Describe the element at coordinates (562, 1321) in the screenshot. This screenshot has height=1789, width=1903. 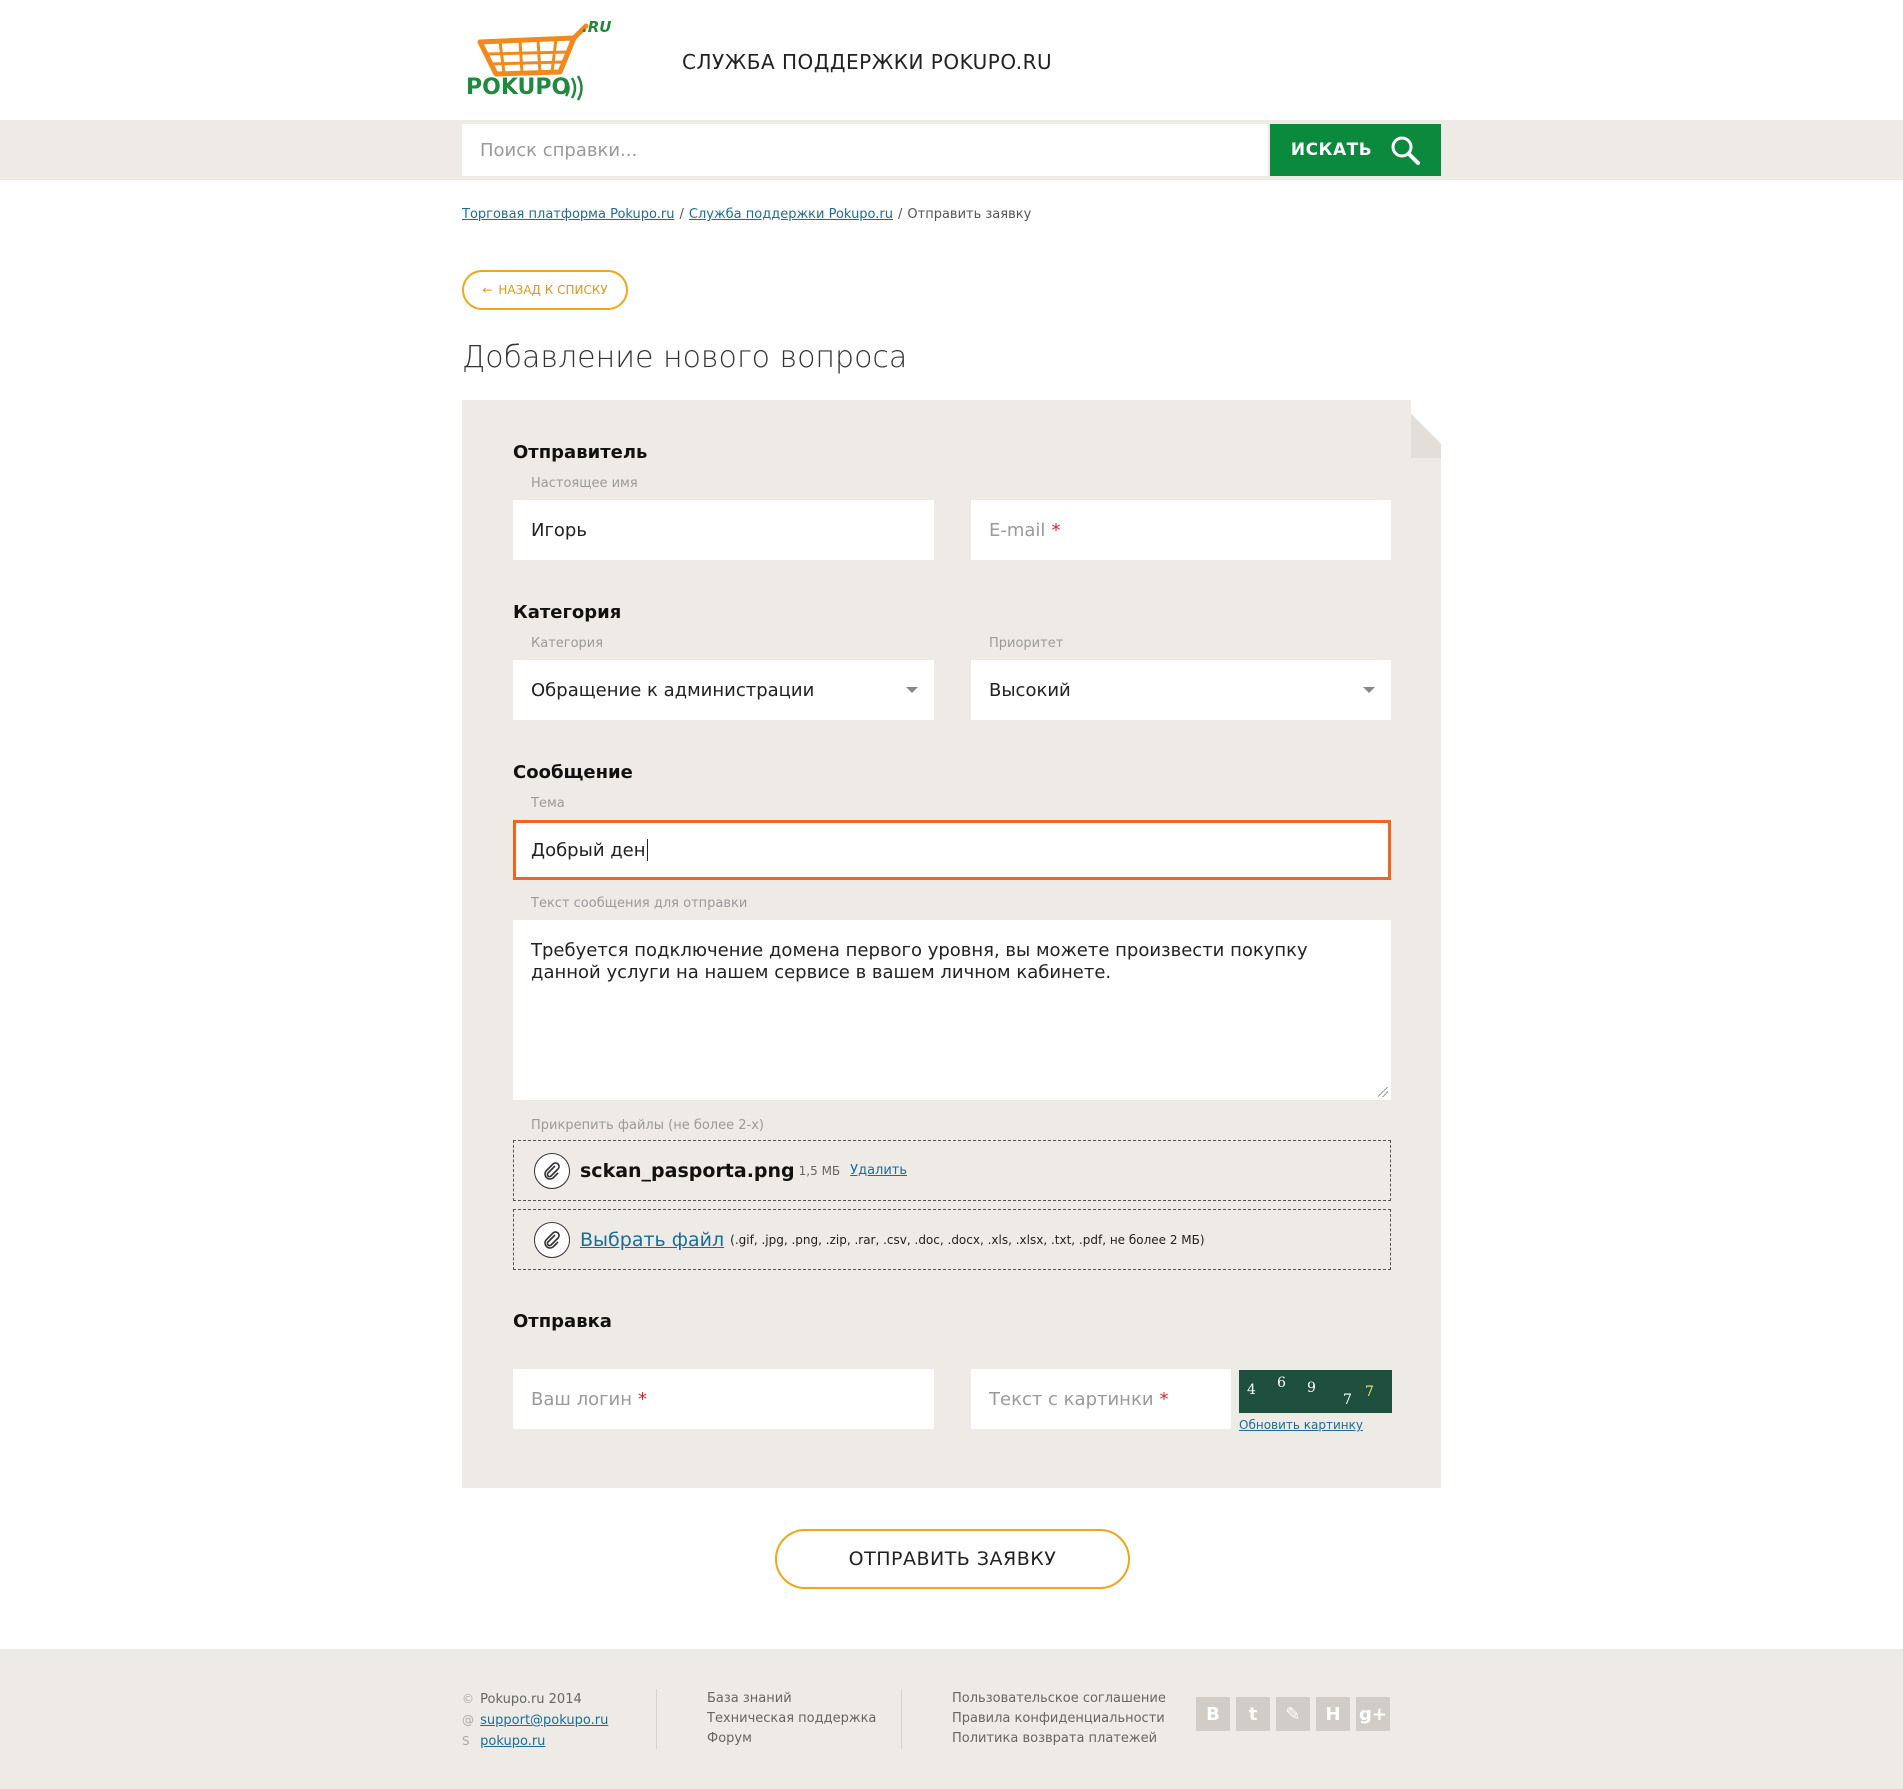
I see `section-title-send: Отправка` at that location.